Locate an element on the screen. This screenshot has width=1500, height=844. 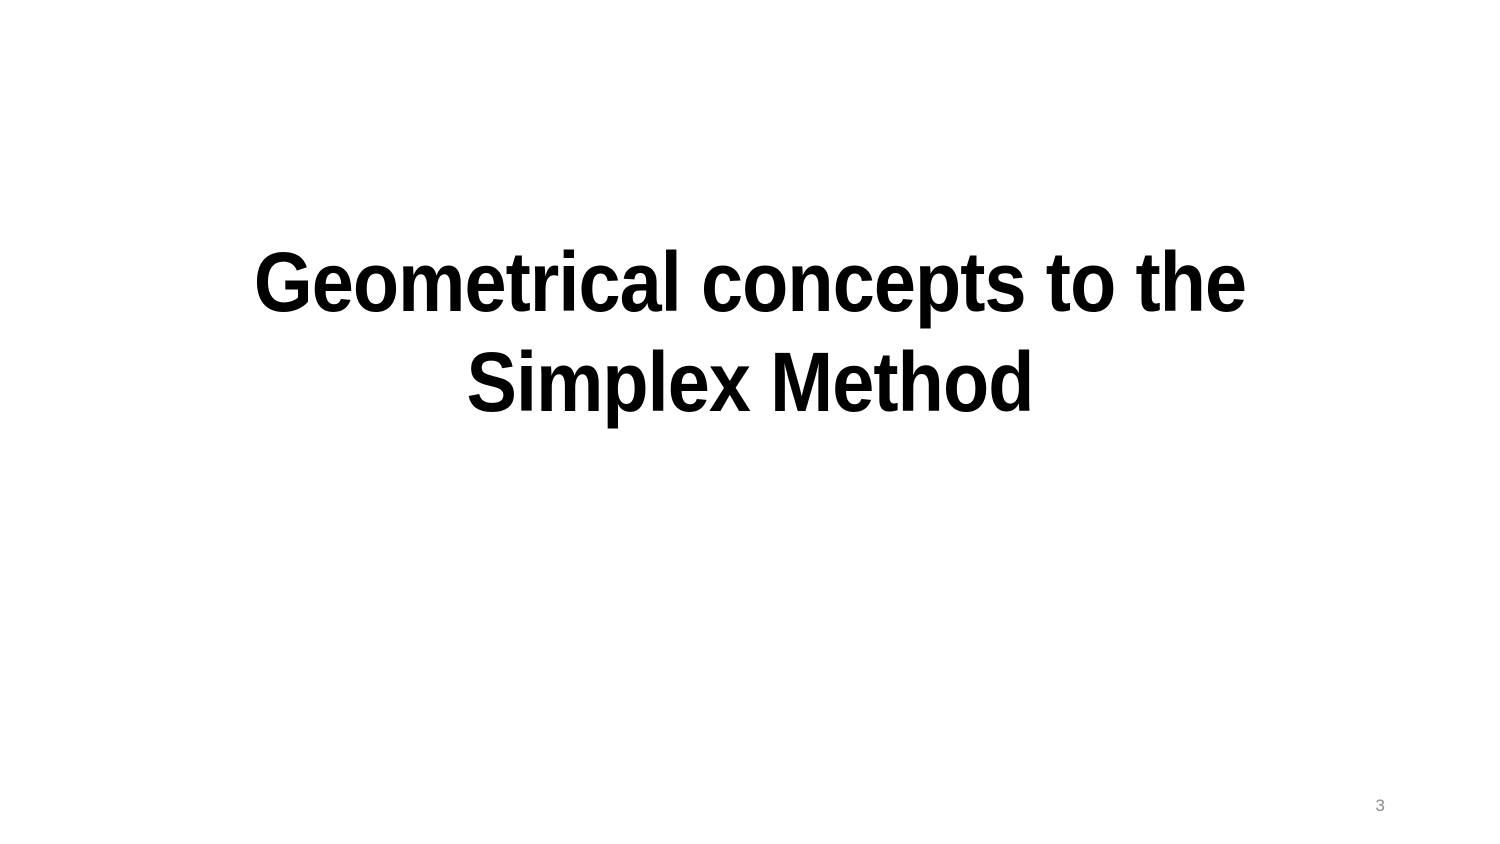
slide-title-line-2: Simplex Method is located at coordinates (750, 382).